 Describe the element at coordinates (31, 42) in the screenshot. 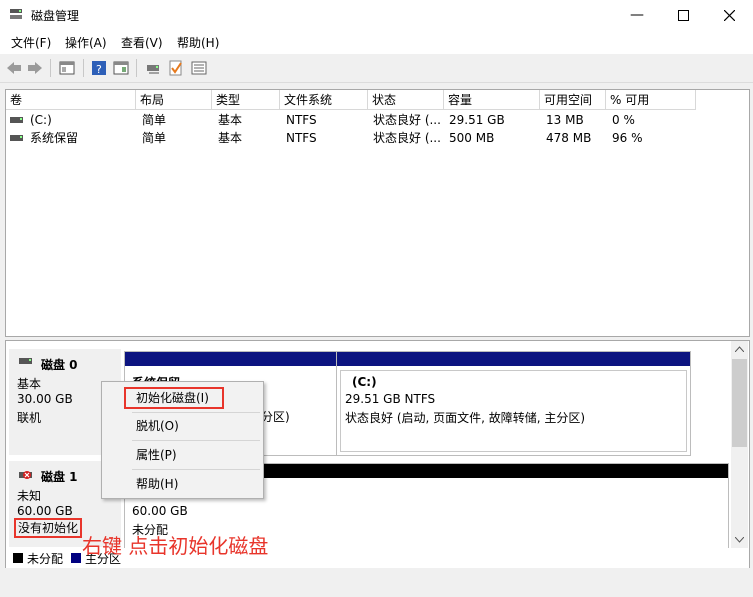

I see `menu-file: 文件(F)` at that location.